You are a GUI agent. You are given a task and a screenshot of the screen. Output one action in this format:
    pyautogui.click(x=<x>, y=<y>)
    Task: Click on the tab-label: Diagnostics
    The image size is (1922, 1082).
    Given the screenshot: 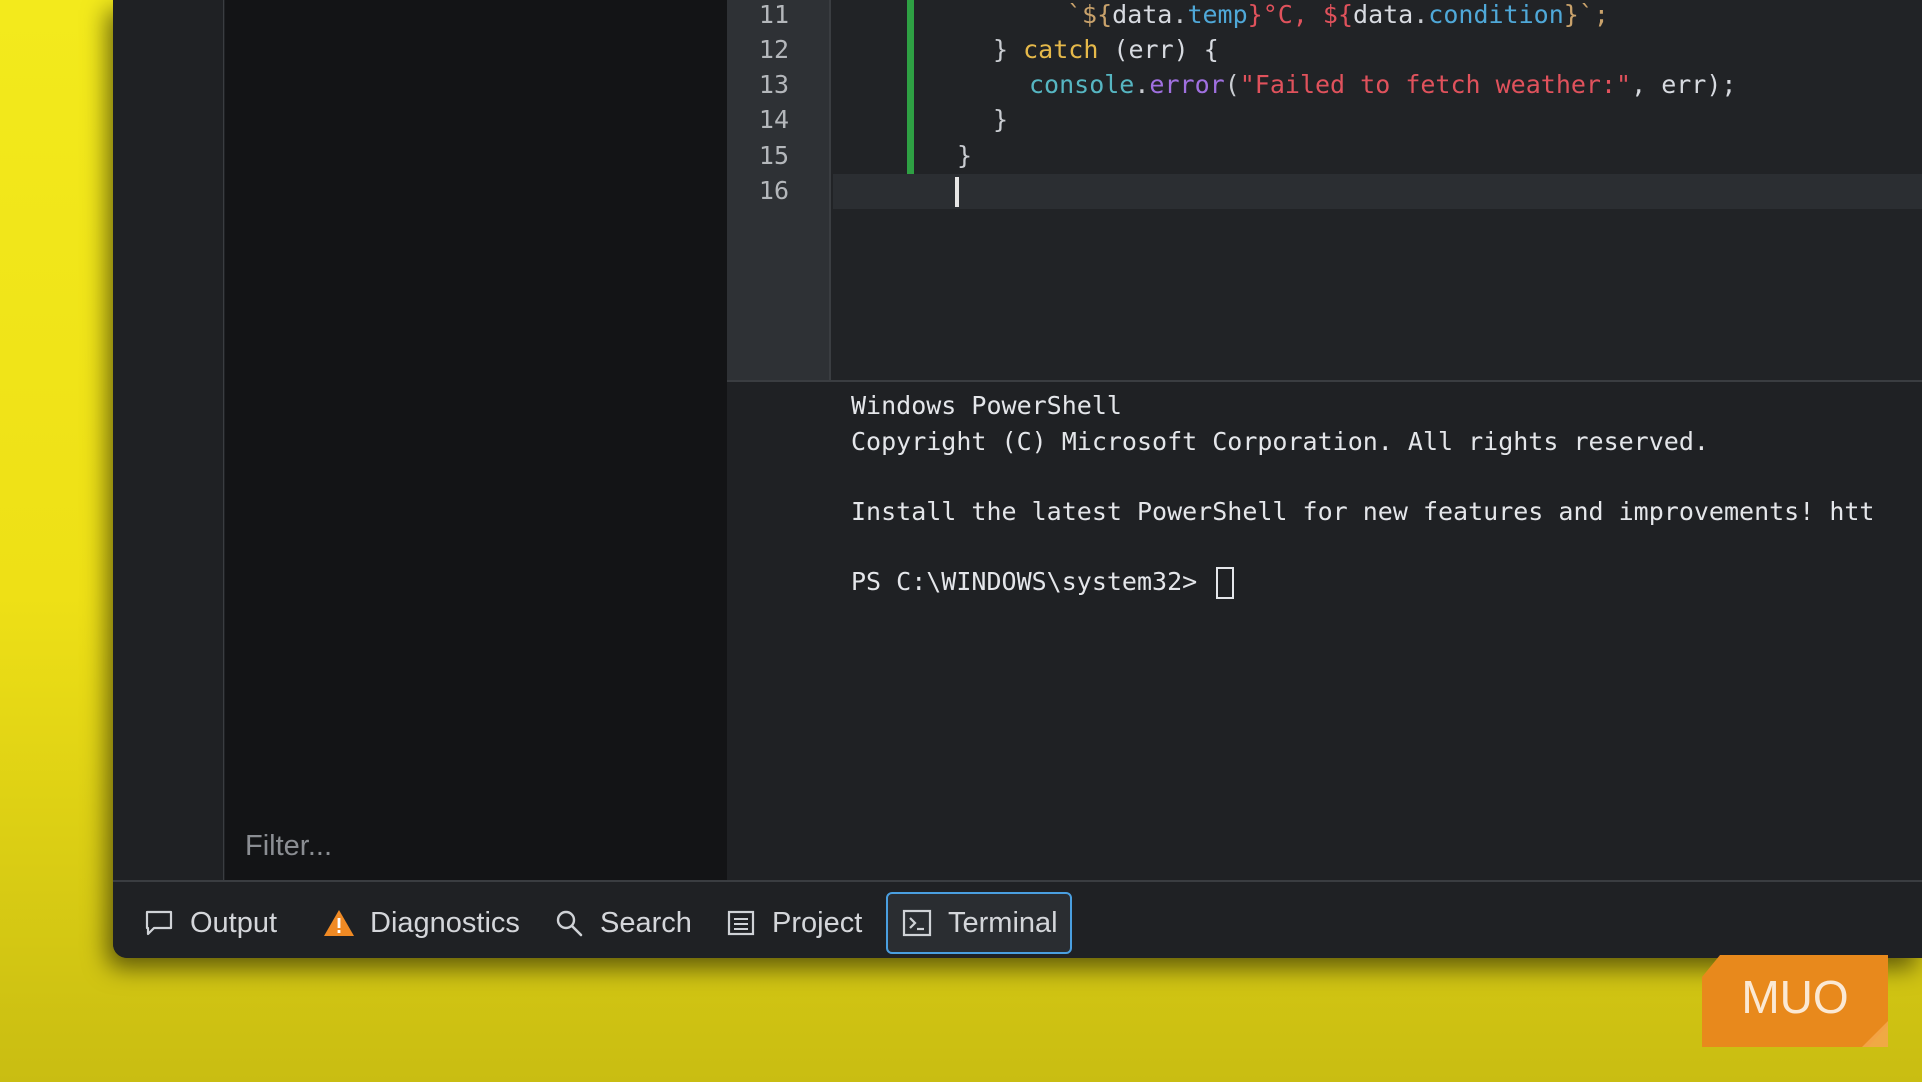 What is the action you would take?
    pyautogui.click(x=445, y=922)
    